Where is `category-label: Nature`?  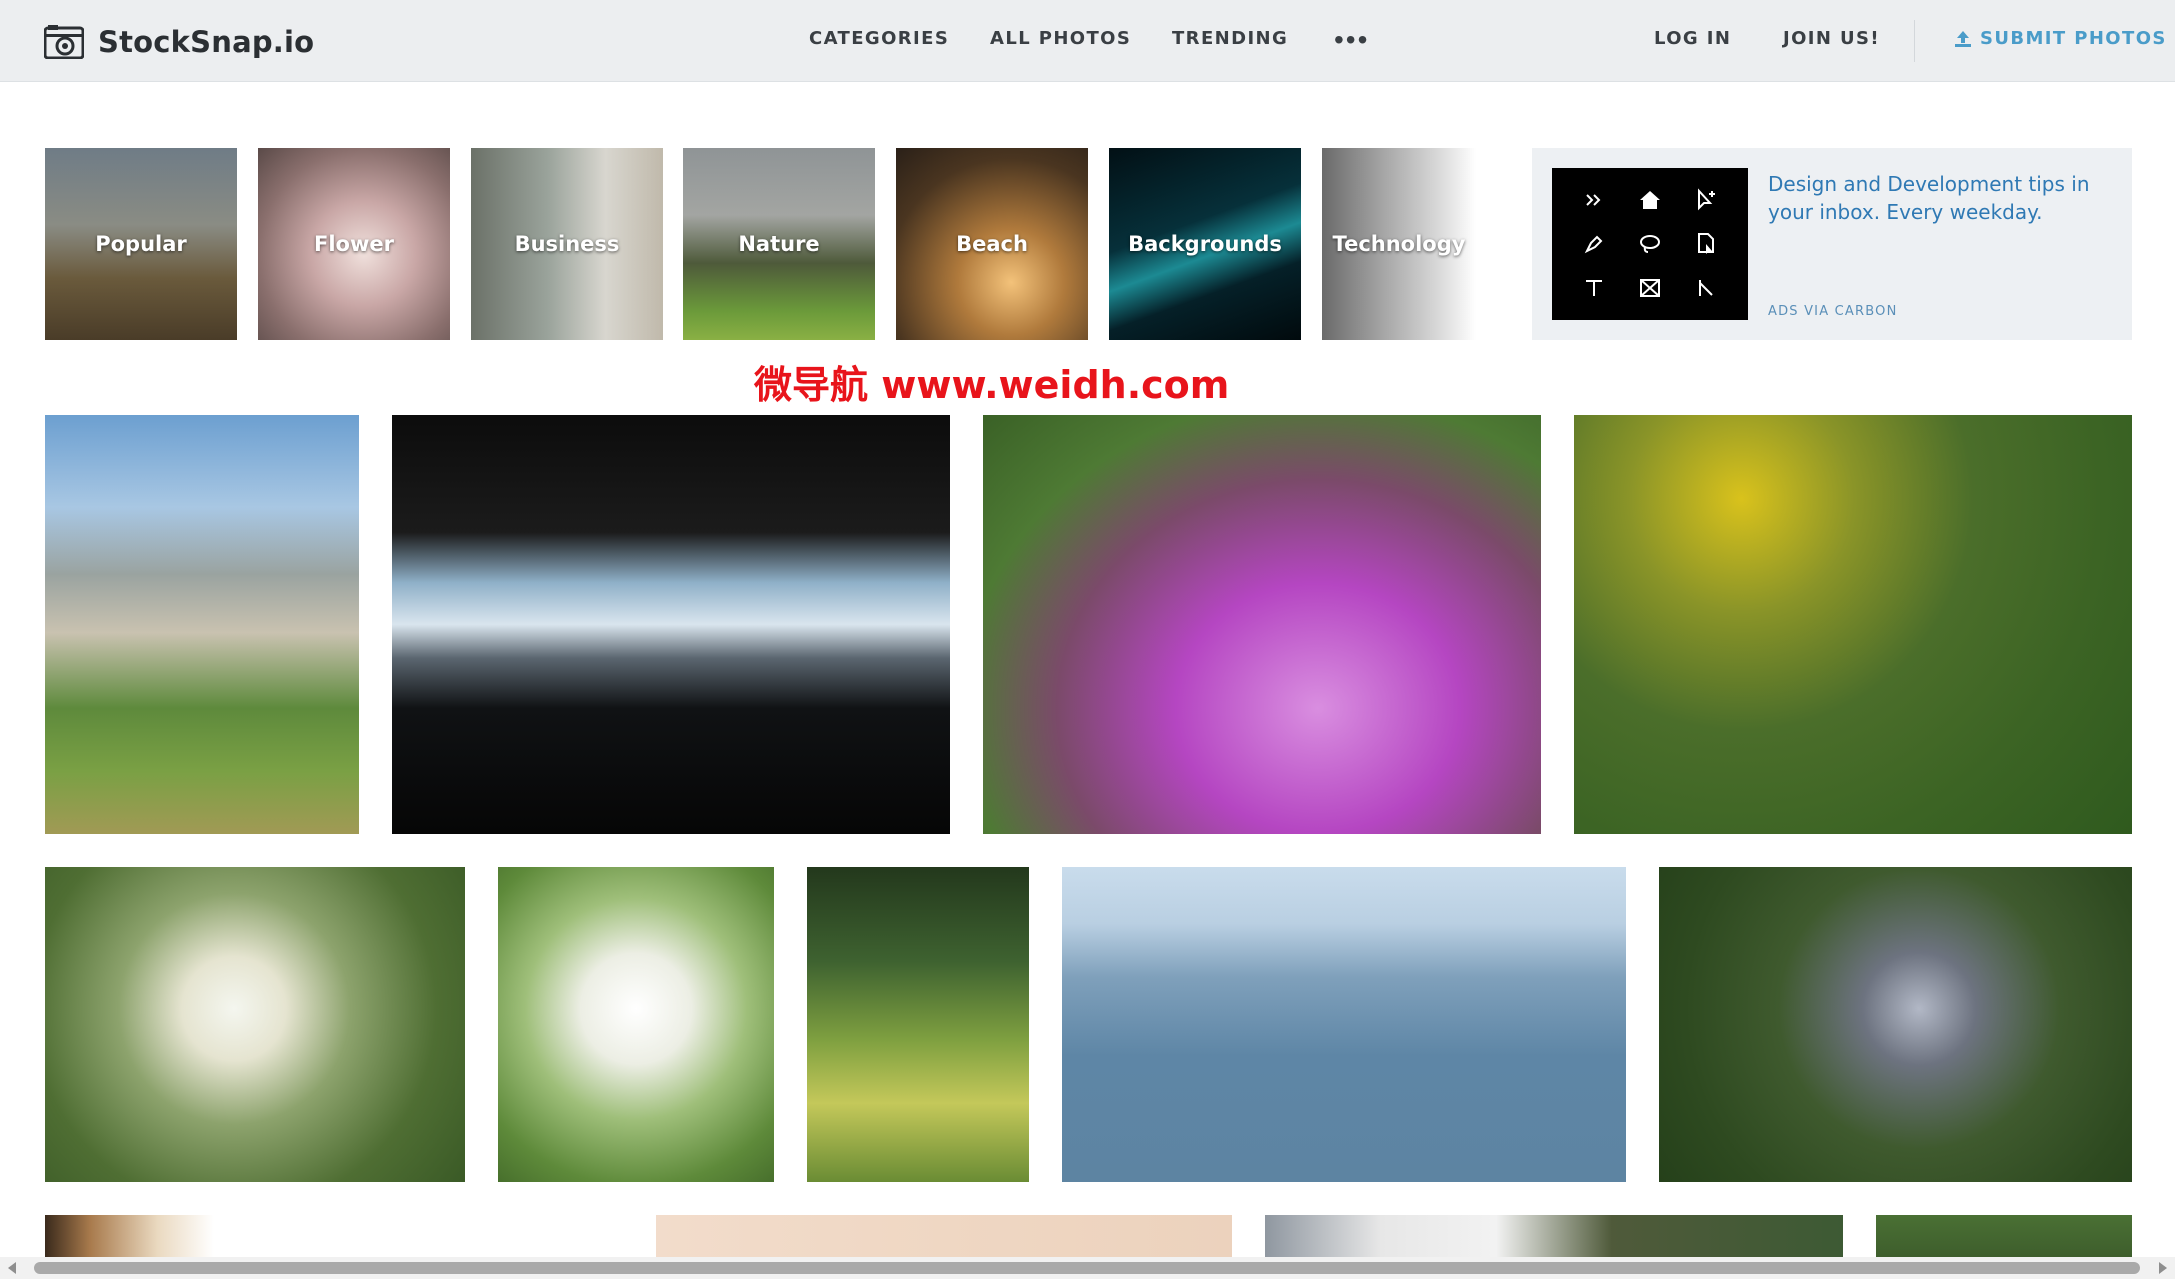 category-label: Nature is located at coordinates (779, 244).